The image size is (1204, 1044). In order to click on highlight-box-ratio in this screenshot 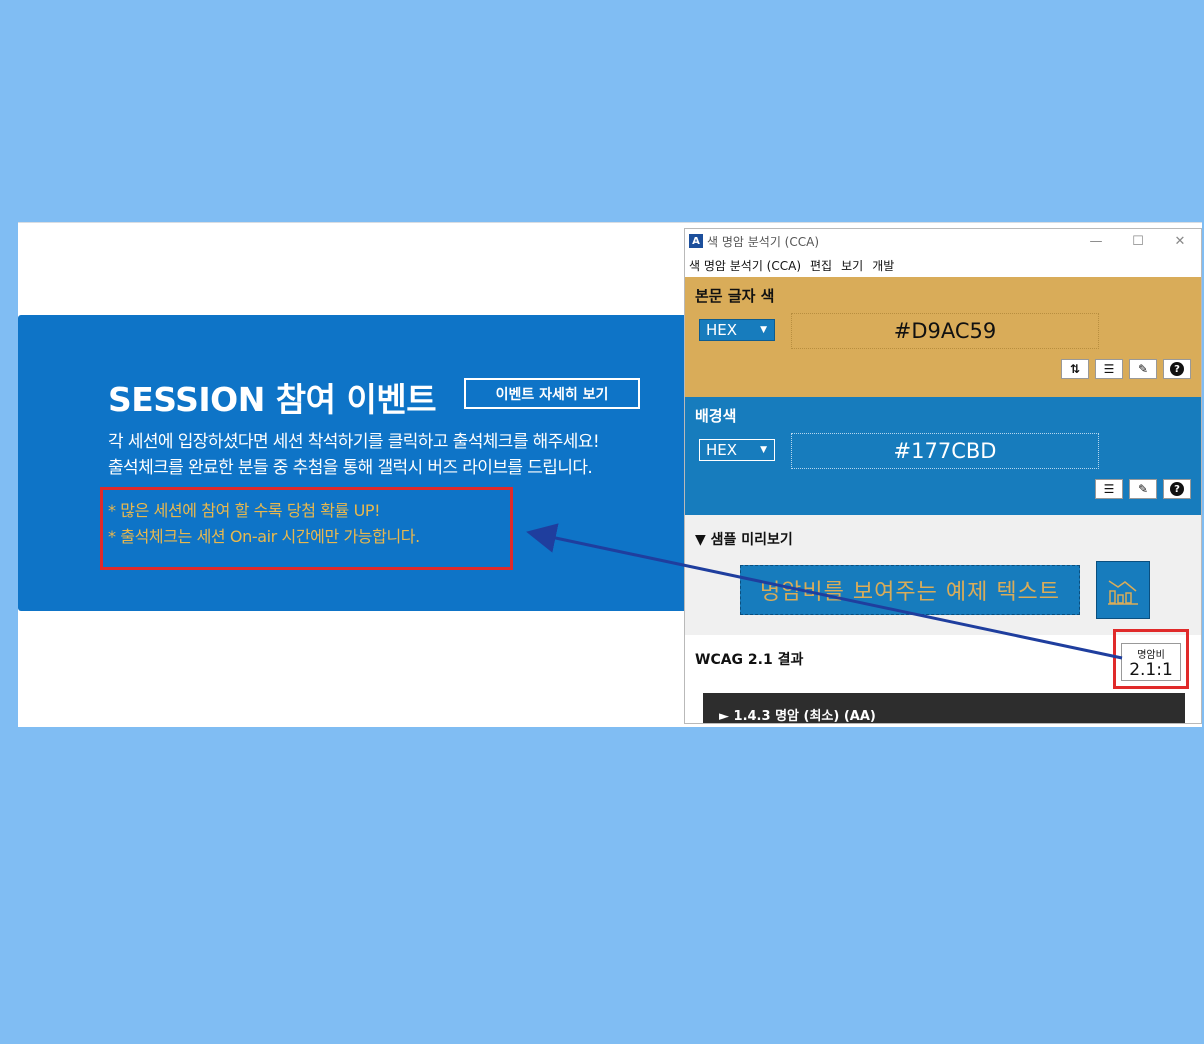, I will do `click(1151, 659)`.